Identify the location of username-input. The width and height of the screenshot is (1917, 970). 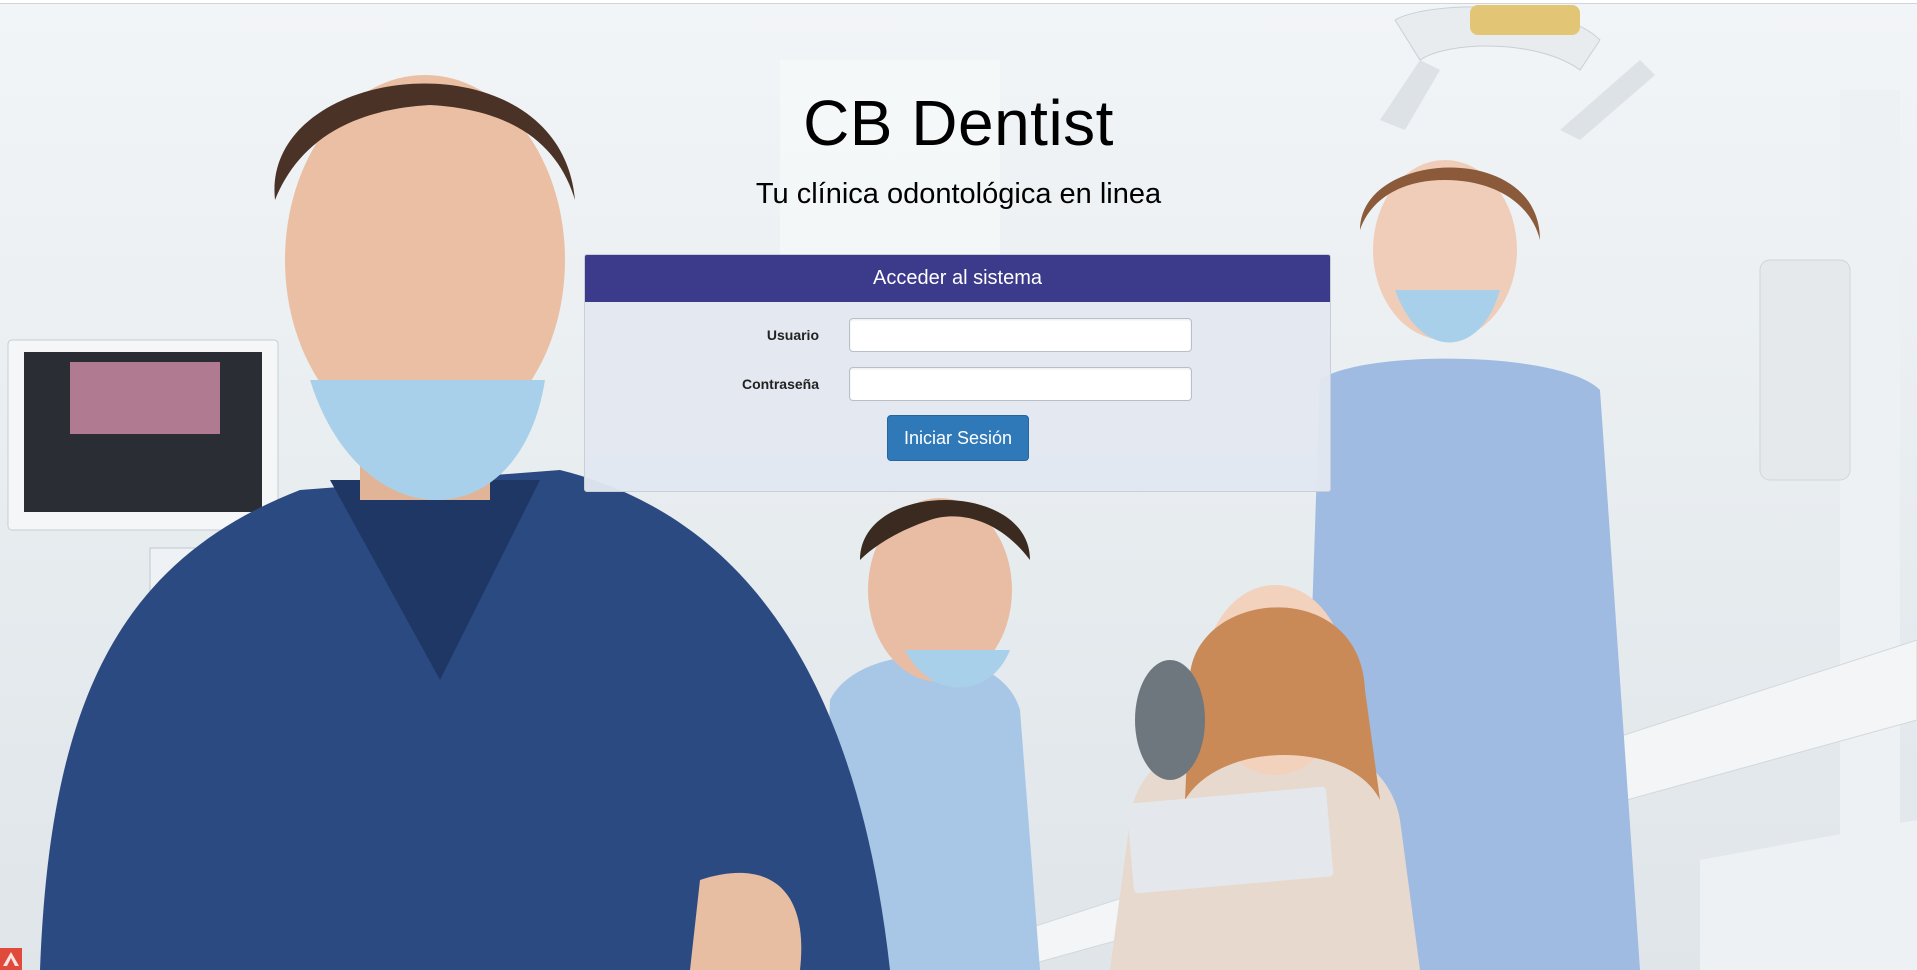
(1020, 335).